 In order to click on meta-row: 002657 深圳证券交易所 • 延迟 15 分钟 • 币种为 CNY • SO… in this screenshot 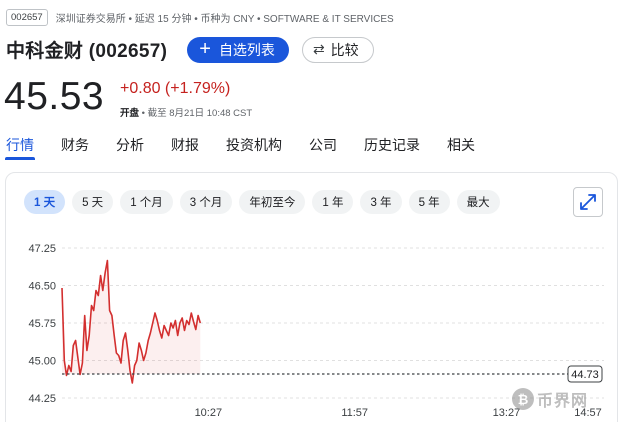, I will do `click(200, 17)`.